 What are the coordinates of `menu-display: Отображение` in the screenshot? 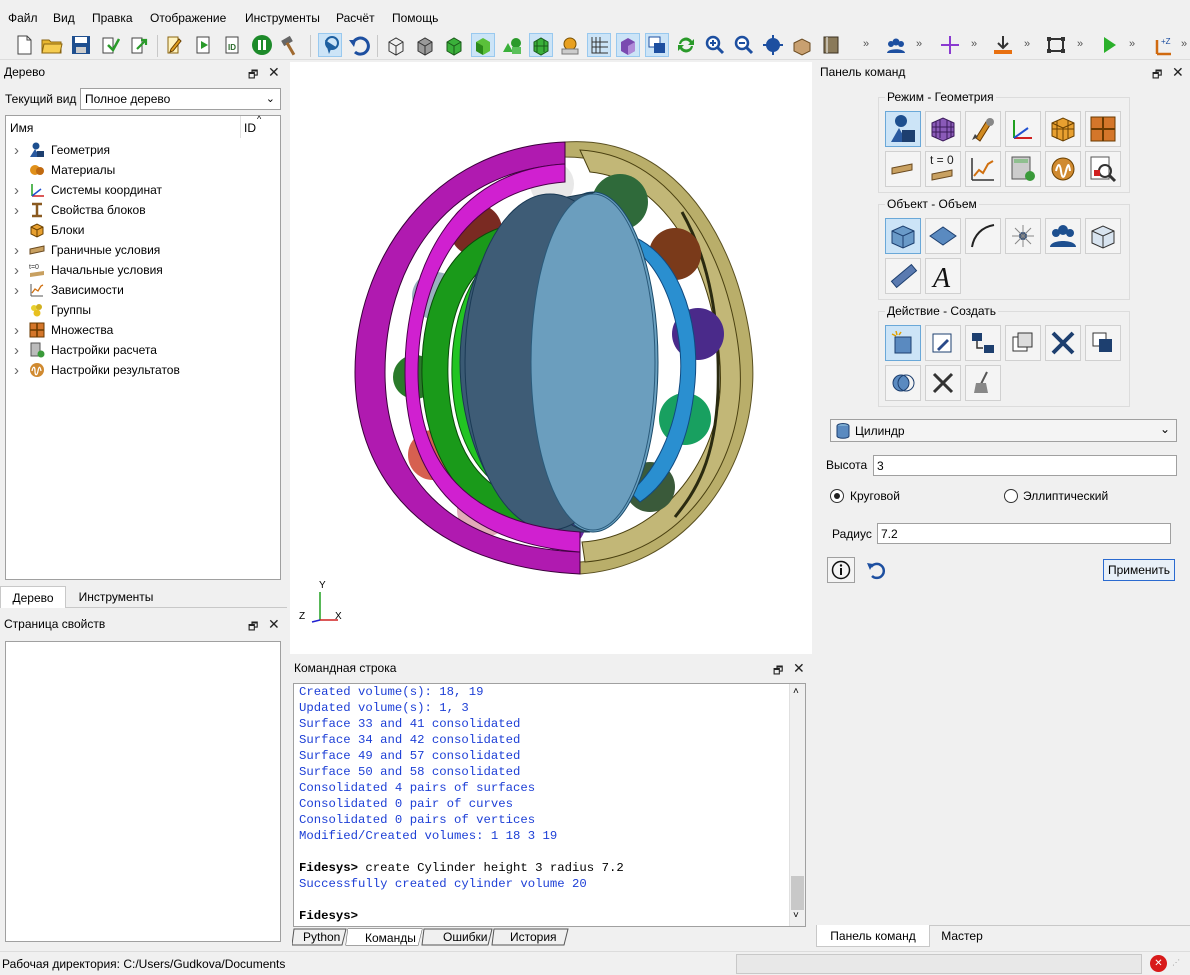 It's located at (188, 18).